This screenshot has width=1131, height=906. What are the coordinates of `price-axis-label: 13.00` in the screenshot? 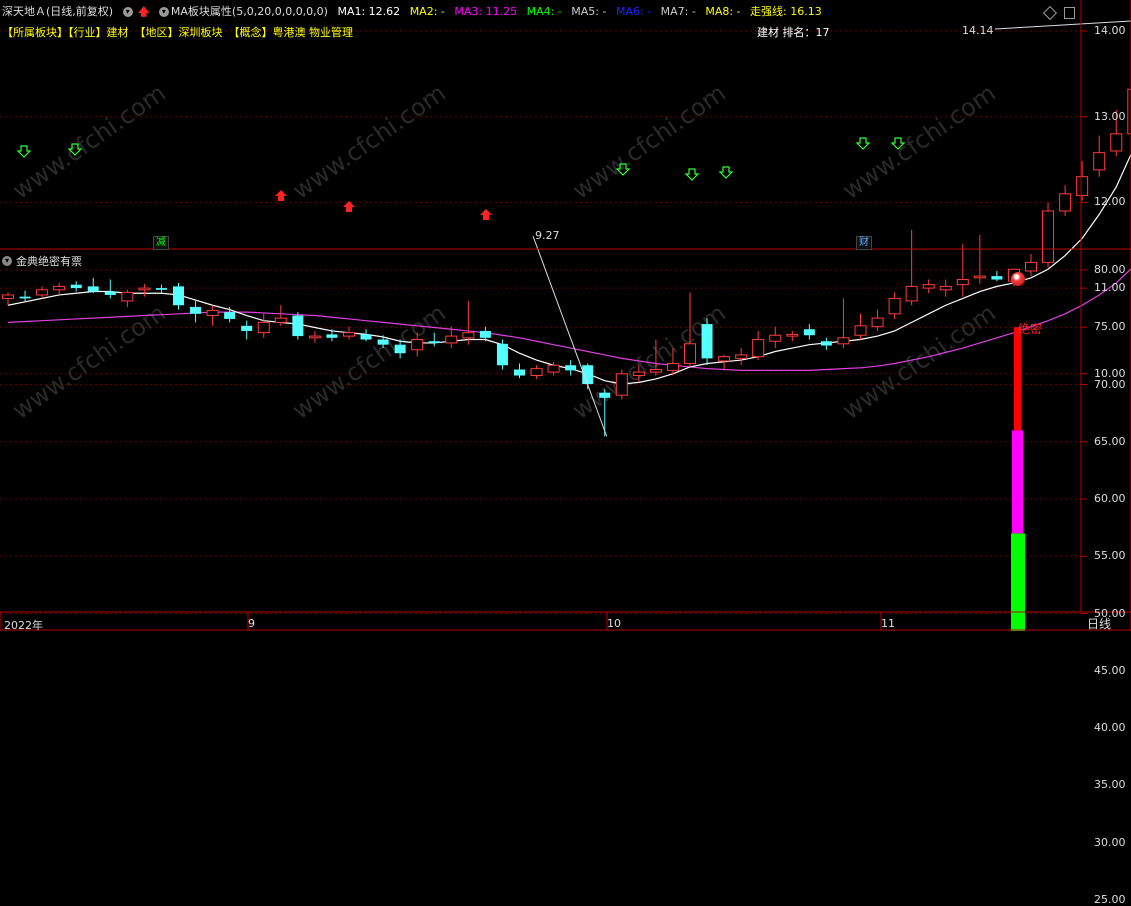 It's located at (1110, 116).